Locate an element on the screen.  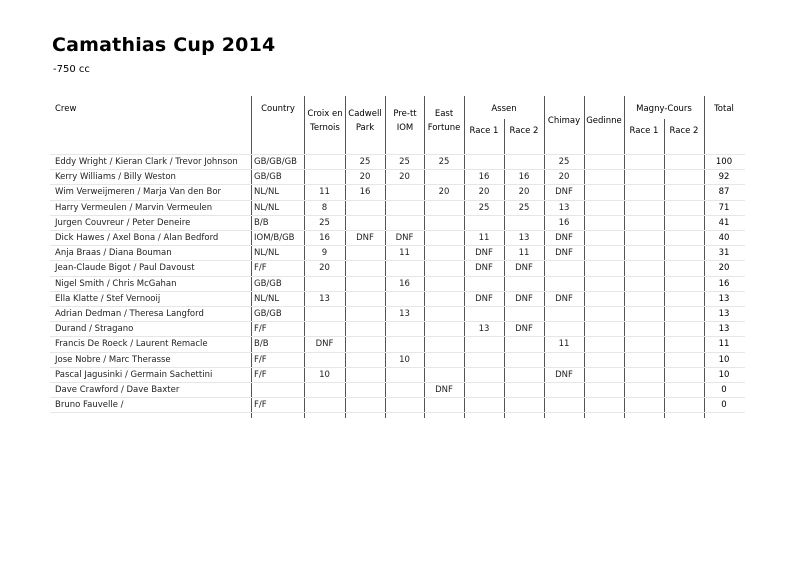
crew-name: Harry Vermeulen / Marvin Vermeulen is located at coordinates (134, 207).